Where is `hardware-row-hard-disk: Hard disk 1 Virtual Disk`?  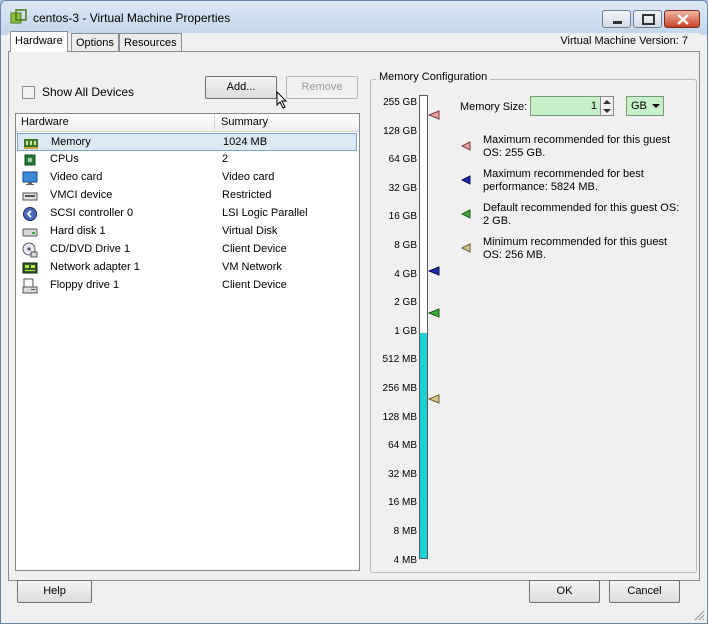
hardware-row-hard-disk: Hard disk 1 Virtual Disk is located at coordinates (187, 232).